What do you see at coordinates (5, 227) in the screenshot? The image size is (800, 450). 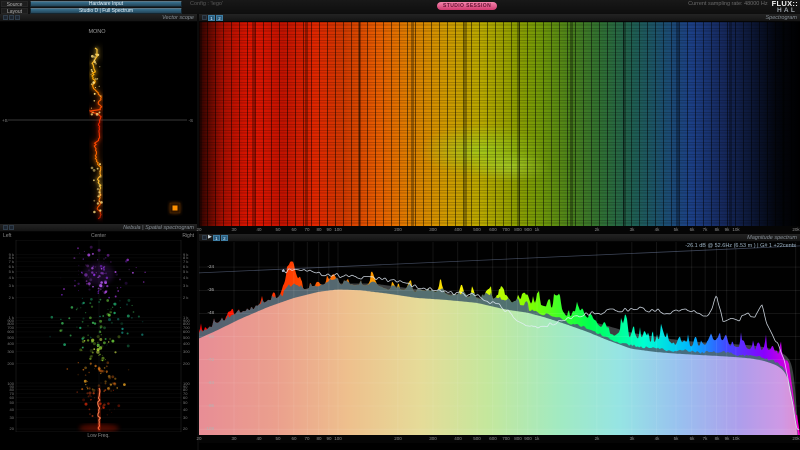 I see `nebula-options-icon` at bounding box center [5, 227].